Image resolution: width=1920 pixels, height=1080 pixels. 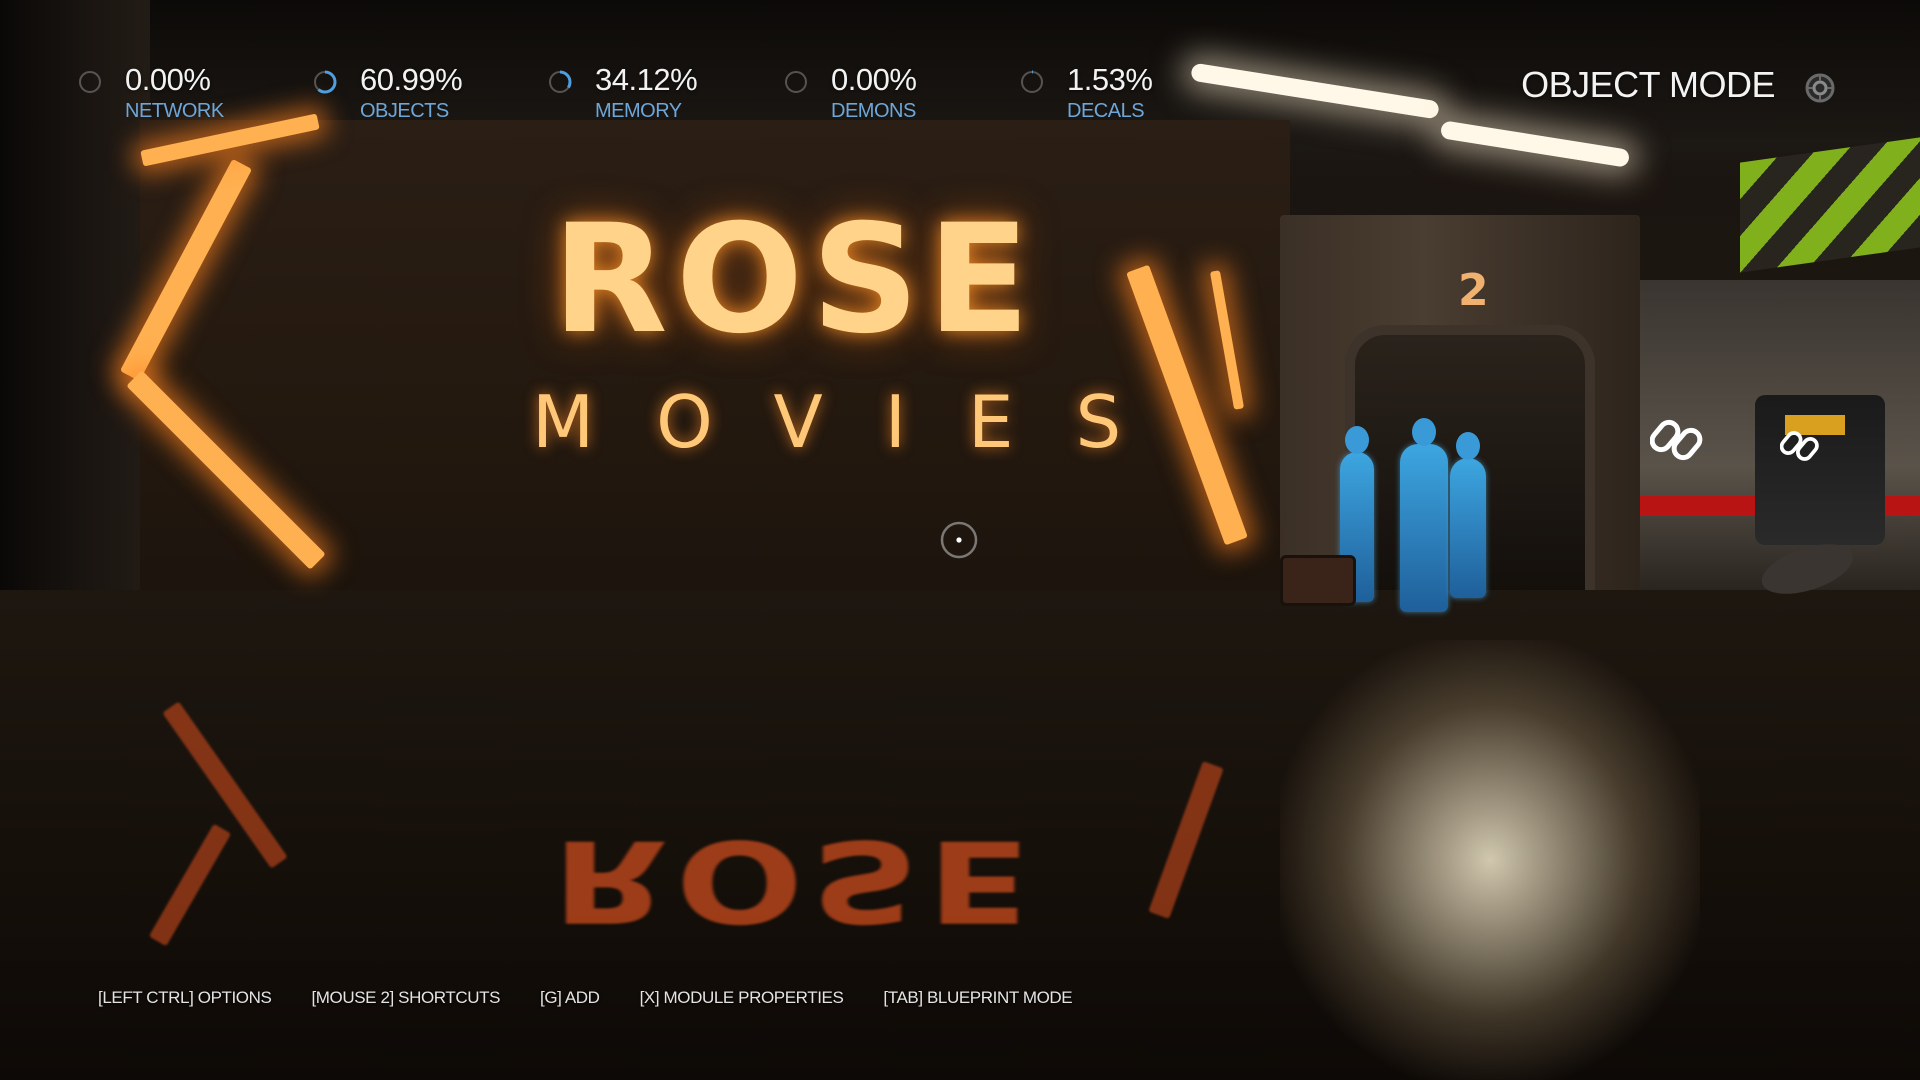 I want to click on stat-value: 60.99%, so click(x=411, y=79).